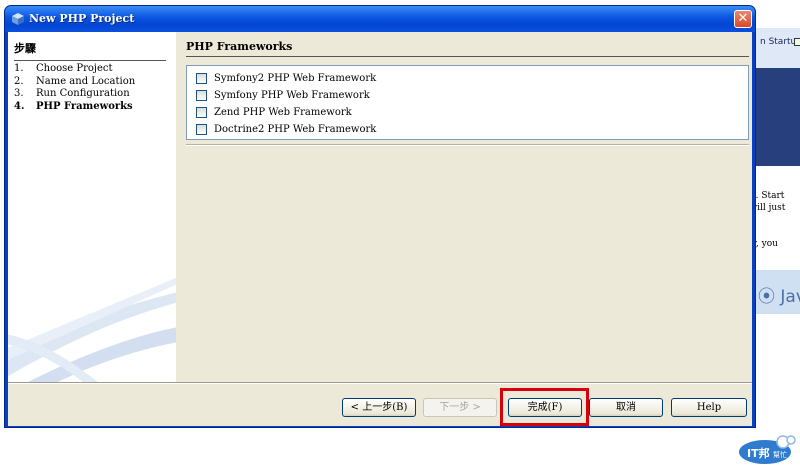  I want to click on help-button: Help, so click(709, 407).